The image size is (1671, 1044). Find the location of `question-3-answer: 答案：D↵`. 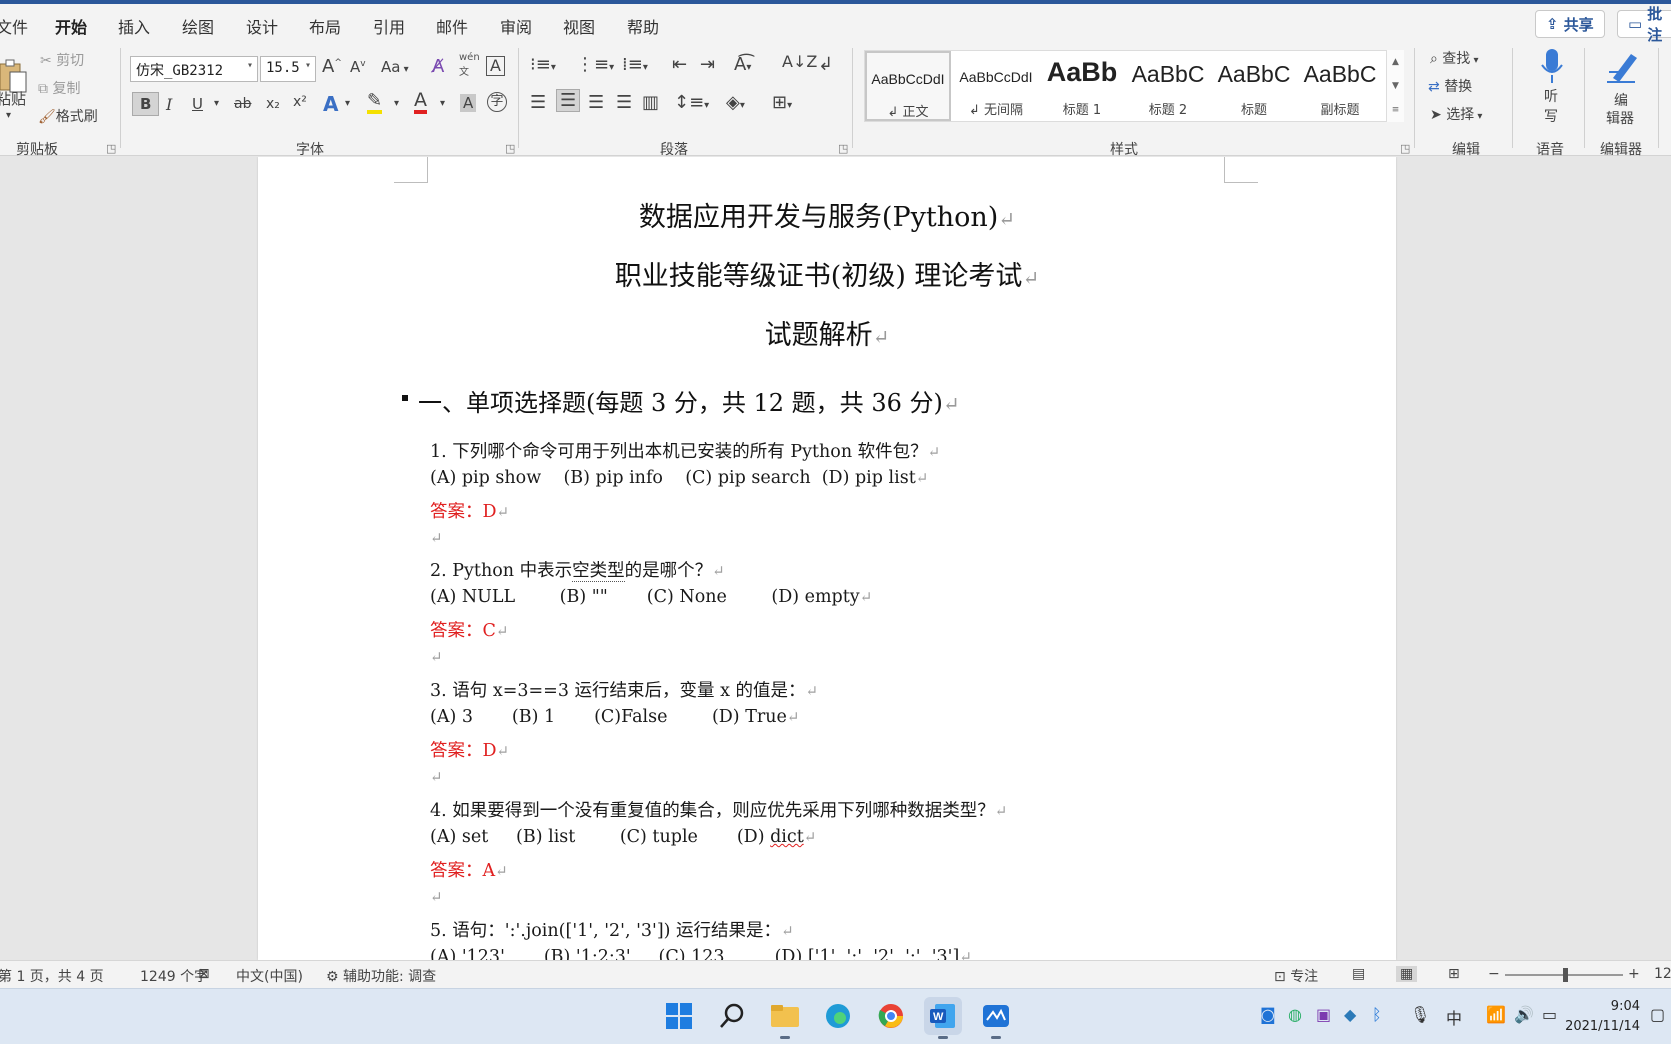

question-3-answer: 答案：D↵ is located at coordinates (469, 749).